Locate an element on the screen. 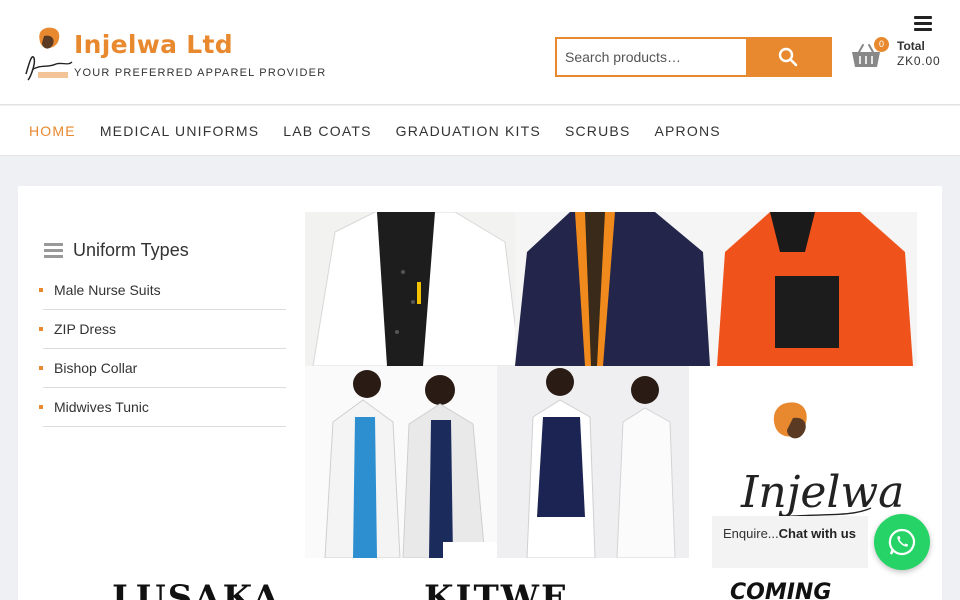  coming-soon-banner: COMING is located at coordinates (780, 590).